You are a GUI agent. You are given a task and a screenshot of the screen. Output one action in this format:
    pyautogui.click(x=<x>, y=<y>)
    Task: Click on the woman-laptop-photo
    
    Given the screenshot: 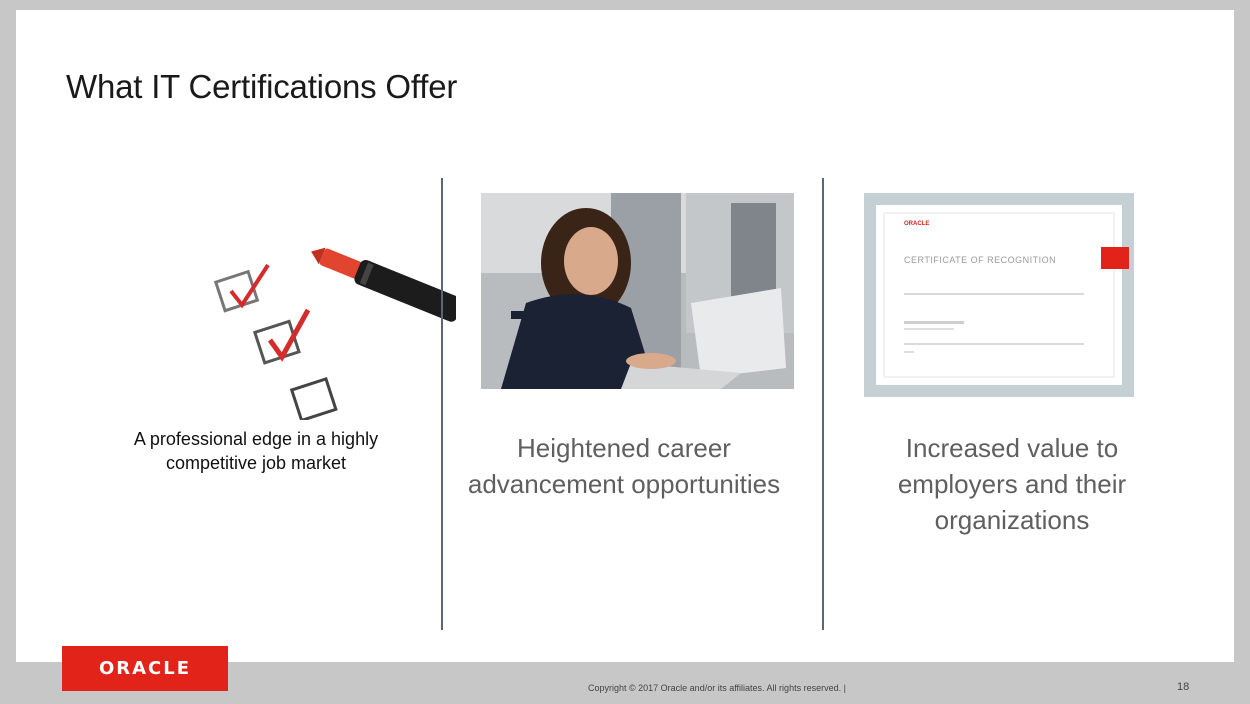 What is the action you would take?
    pyautogui.click(x=637, y=291)
    